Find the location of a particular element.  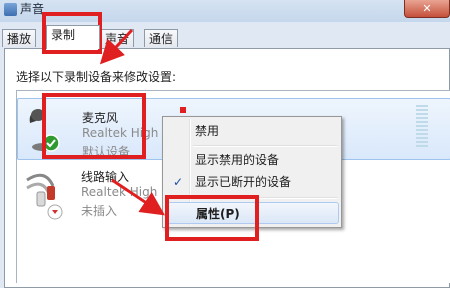

arrow-to-properties is located at coordinates (138, 197).